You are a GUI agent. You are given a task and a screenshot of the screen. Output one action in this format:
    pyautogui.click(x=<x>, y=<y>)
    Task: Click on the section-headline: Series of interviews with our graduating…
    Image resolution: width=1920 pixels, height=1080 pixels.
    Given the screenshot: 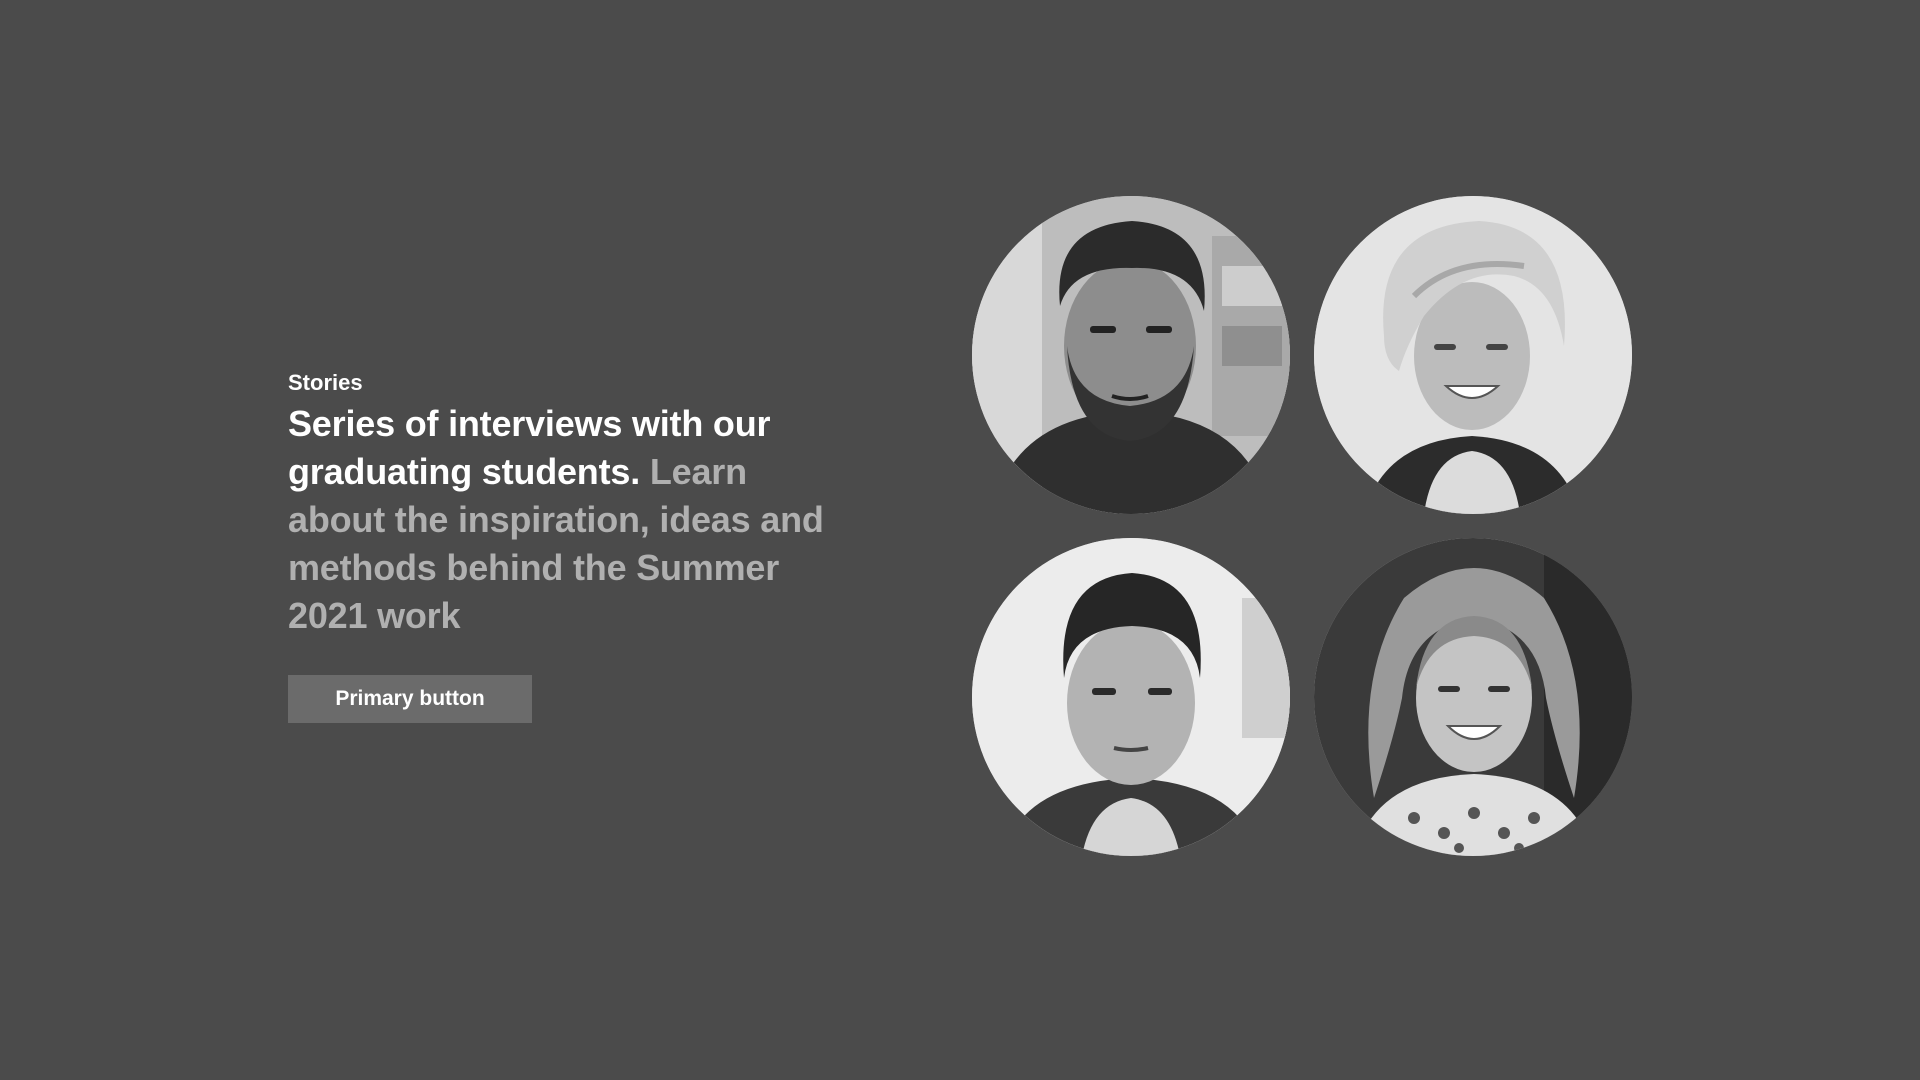 What is the action you would take?
    pyautogui.click(x=568, y=520)
    